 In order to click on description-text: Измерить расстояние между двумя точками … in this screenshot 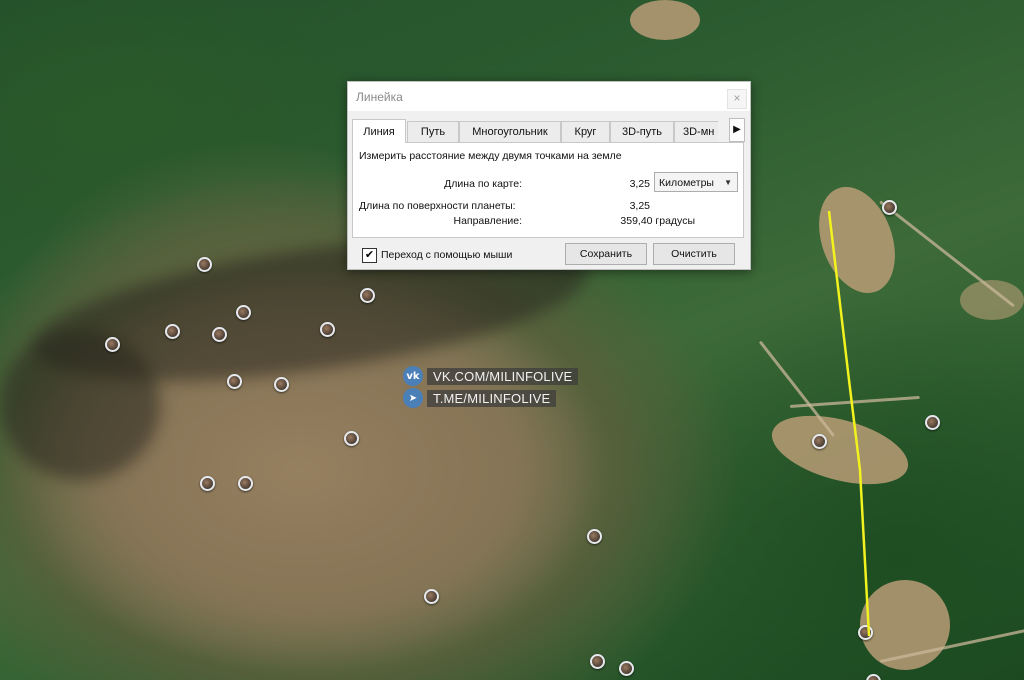, I will do `click(490, 156)`.